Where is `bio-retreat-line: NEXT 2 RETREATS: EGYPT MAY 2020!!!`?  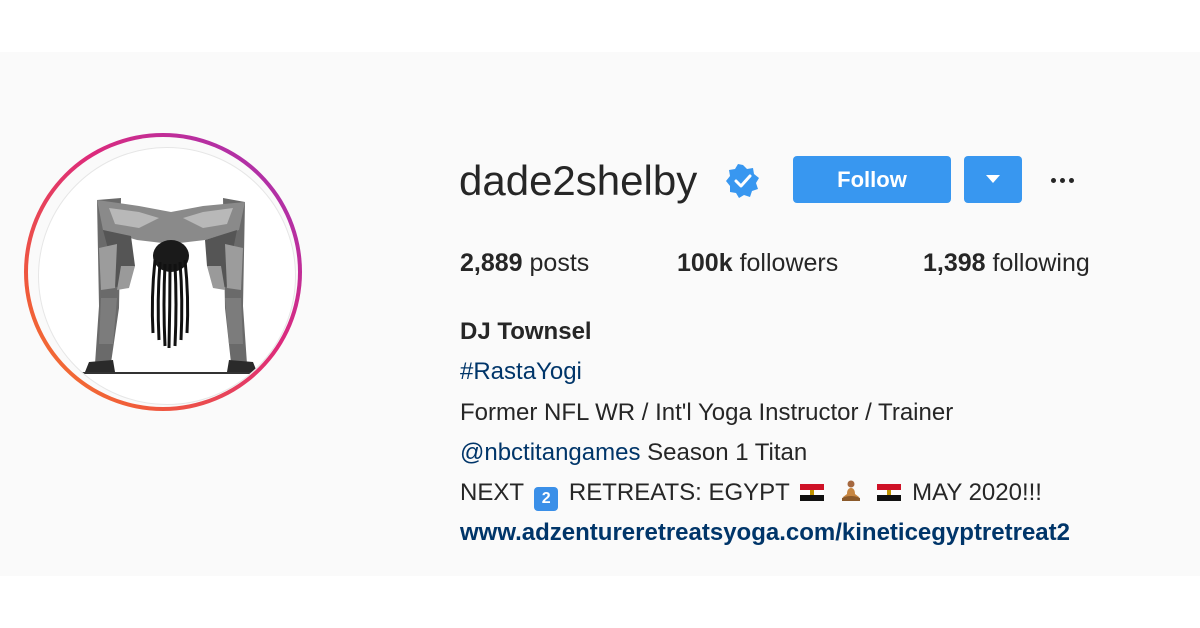
bio-retreat-line: NEXT 2 RETREATS: EGYPT MAY 2020!!! is located at coordinates (751, 494).